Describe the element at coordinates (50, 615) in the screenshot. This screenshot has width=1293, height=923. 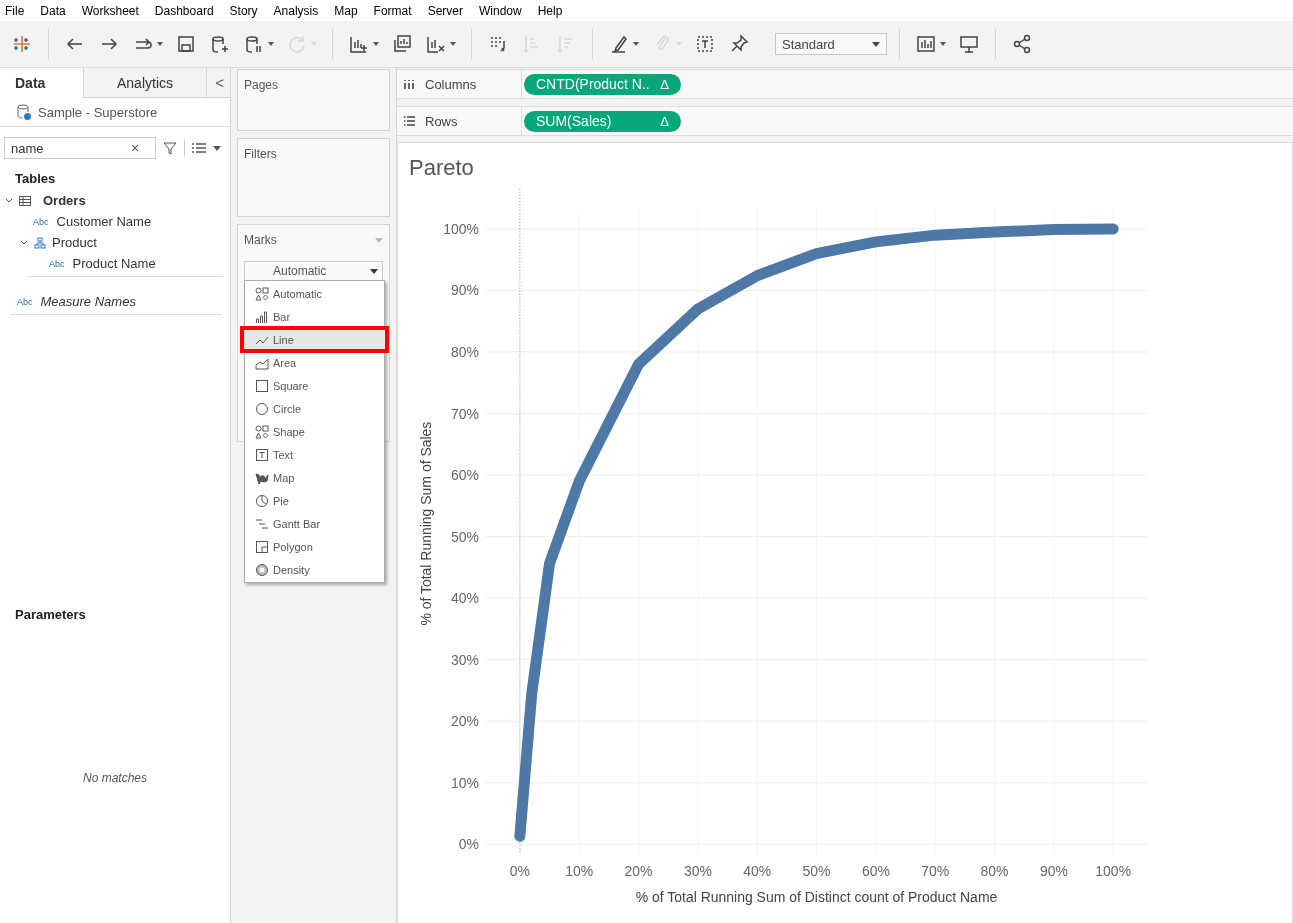
I see `section-heading: Parameters` at that location.